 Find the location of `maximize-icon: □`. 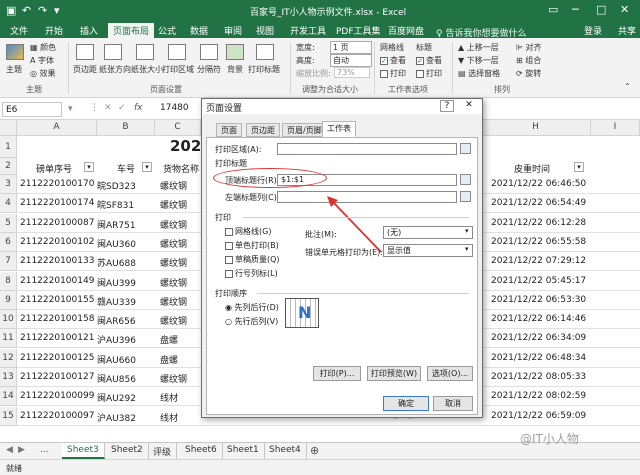

maximize-icon: □ is located at coordinates (601, 9).